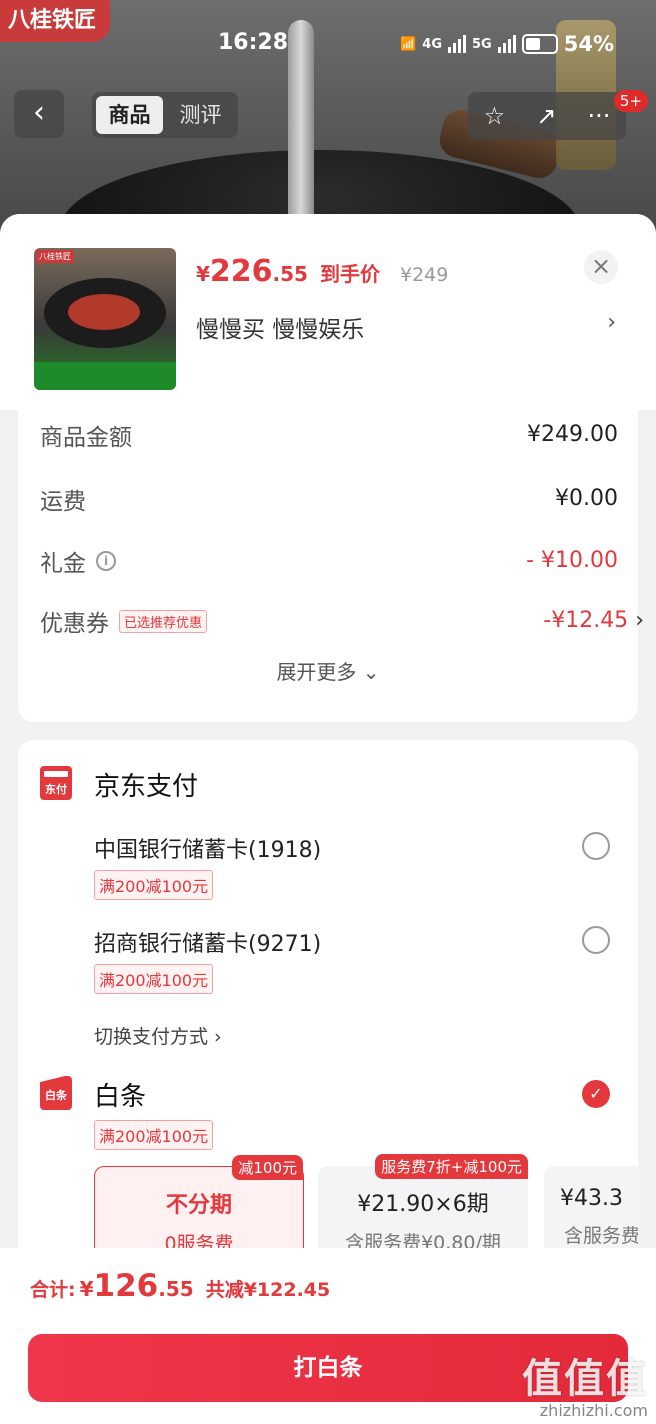 The width and height of the screenshot is (656, 1424). I want to click on tab-review: 测评, so click(200, 115).